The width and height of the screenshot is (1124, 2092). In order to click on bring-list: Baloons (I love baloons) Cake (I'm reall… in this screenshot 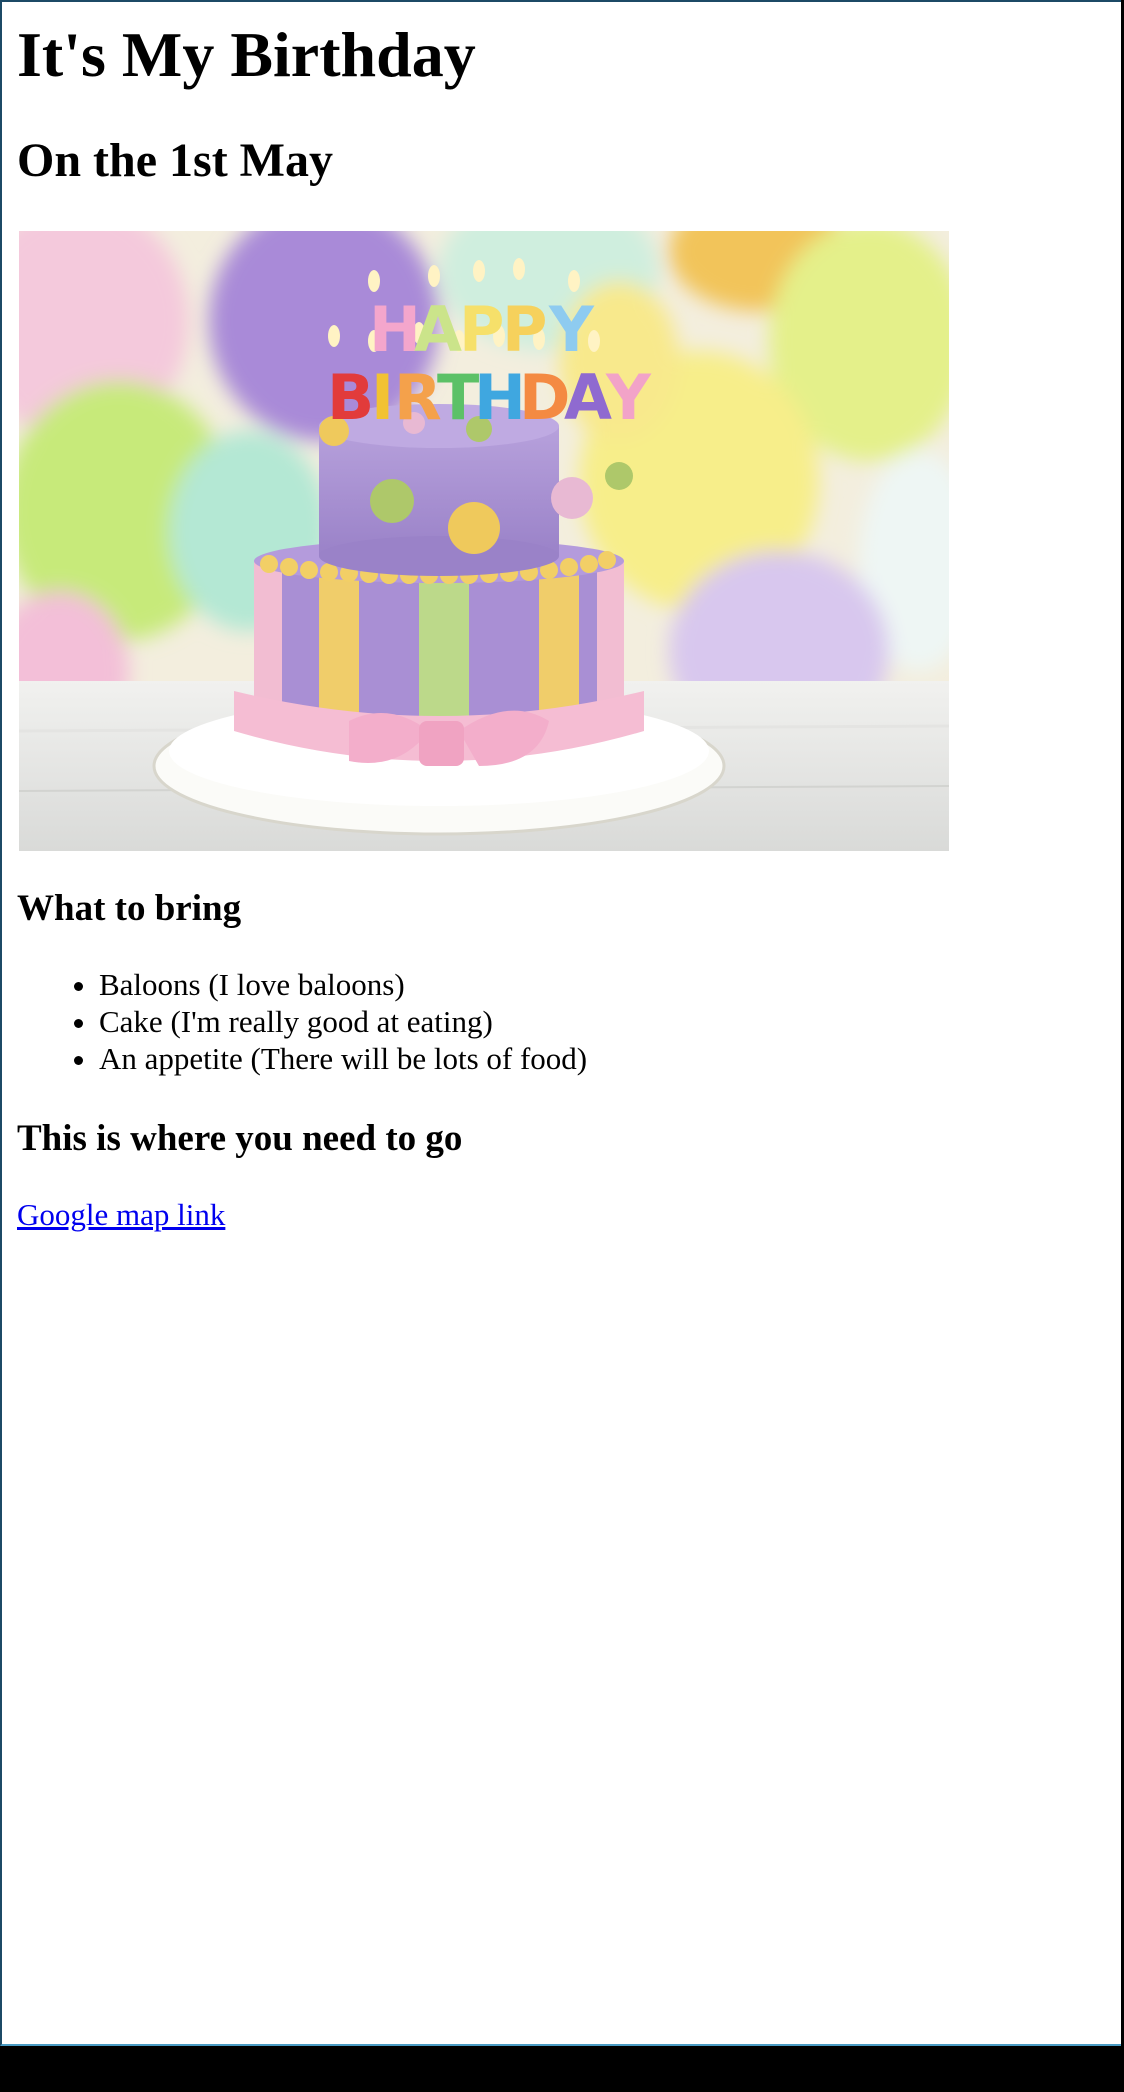, I will do `click(302, 1021)`.